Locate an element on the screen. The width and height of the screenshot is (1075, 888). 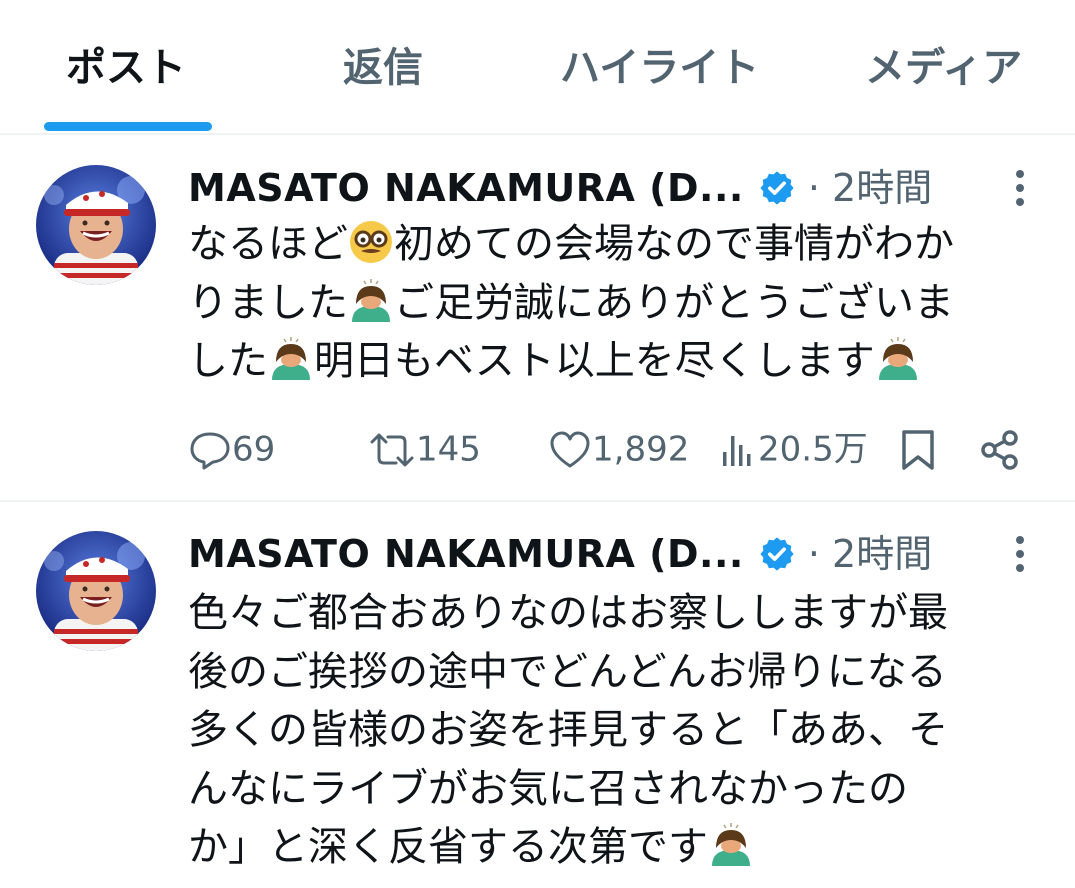
tabs-divider is located at coordinates (537, 134).